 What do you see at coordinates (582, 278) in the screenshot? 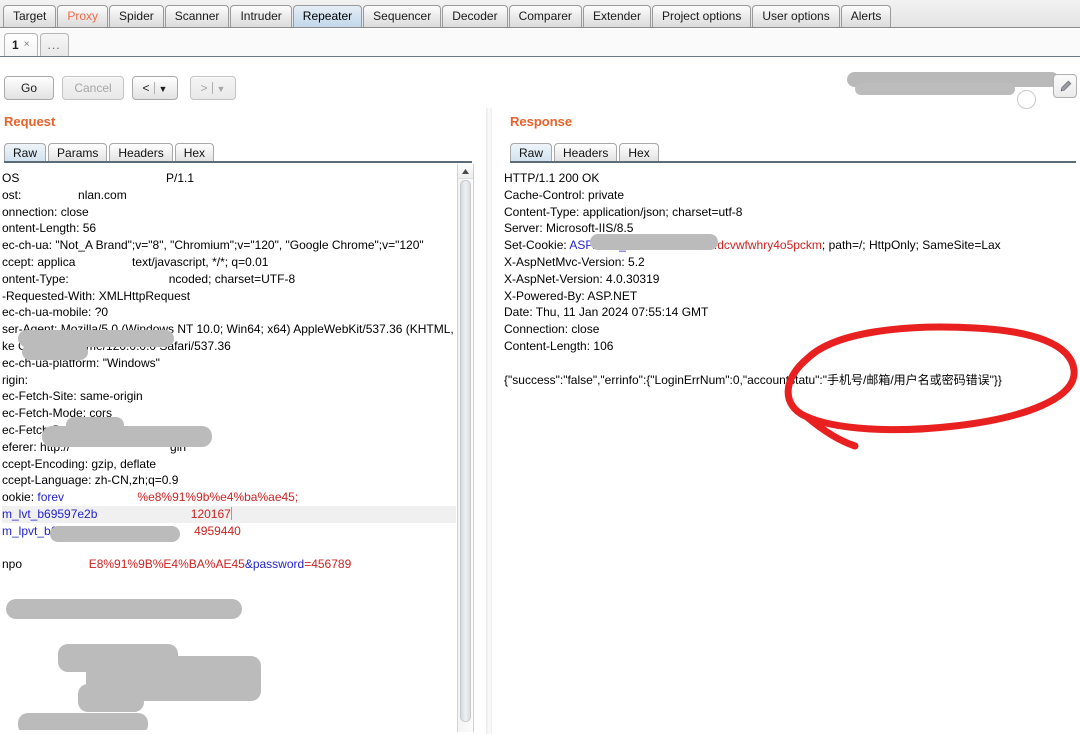
I see `code-token: X-AspNet-Version: 4.0.30319` at bounding box center [582, 278].